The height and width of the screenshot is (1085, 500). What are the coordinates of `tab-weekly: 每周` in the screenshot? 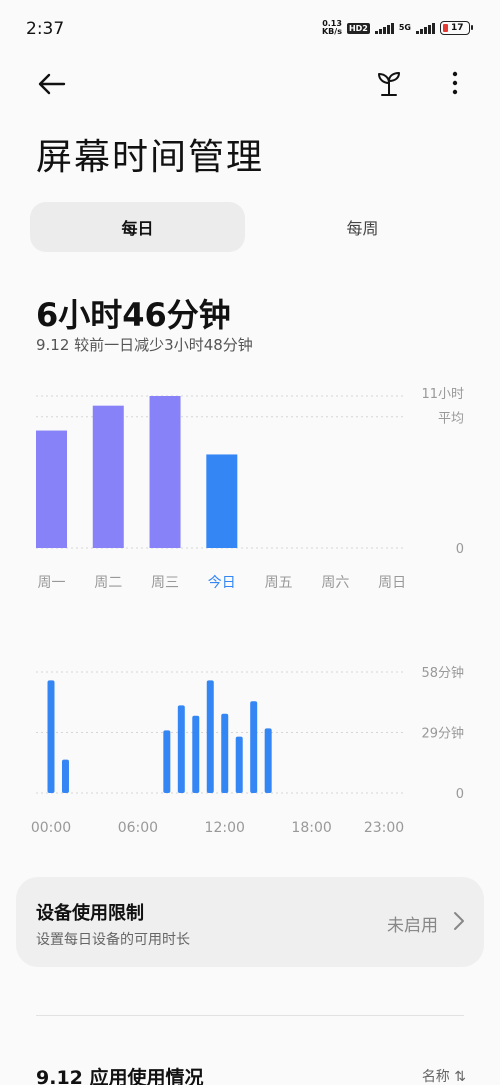 It's located at (362, 227).